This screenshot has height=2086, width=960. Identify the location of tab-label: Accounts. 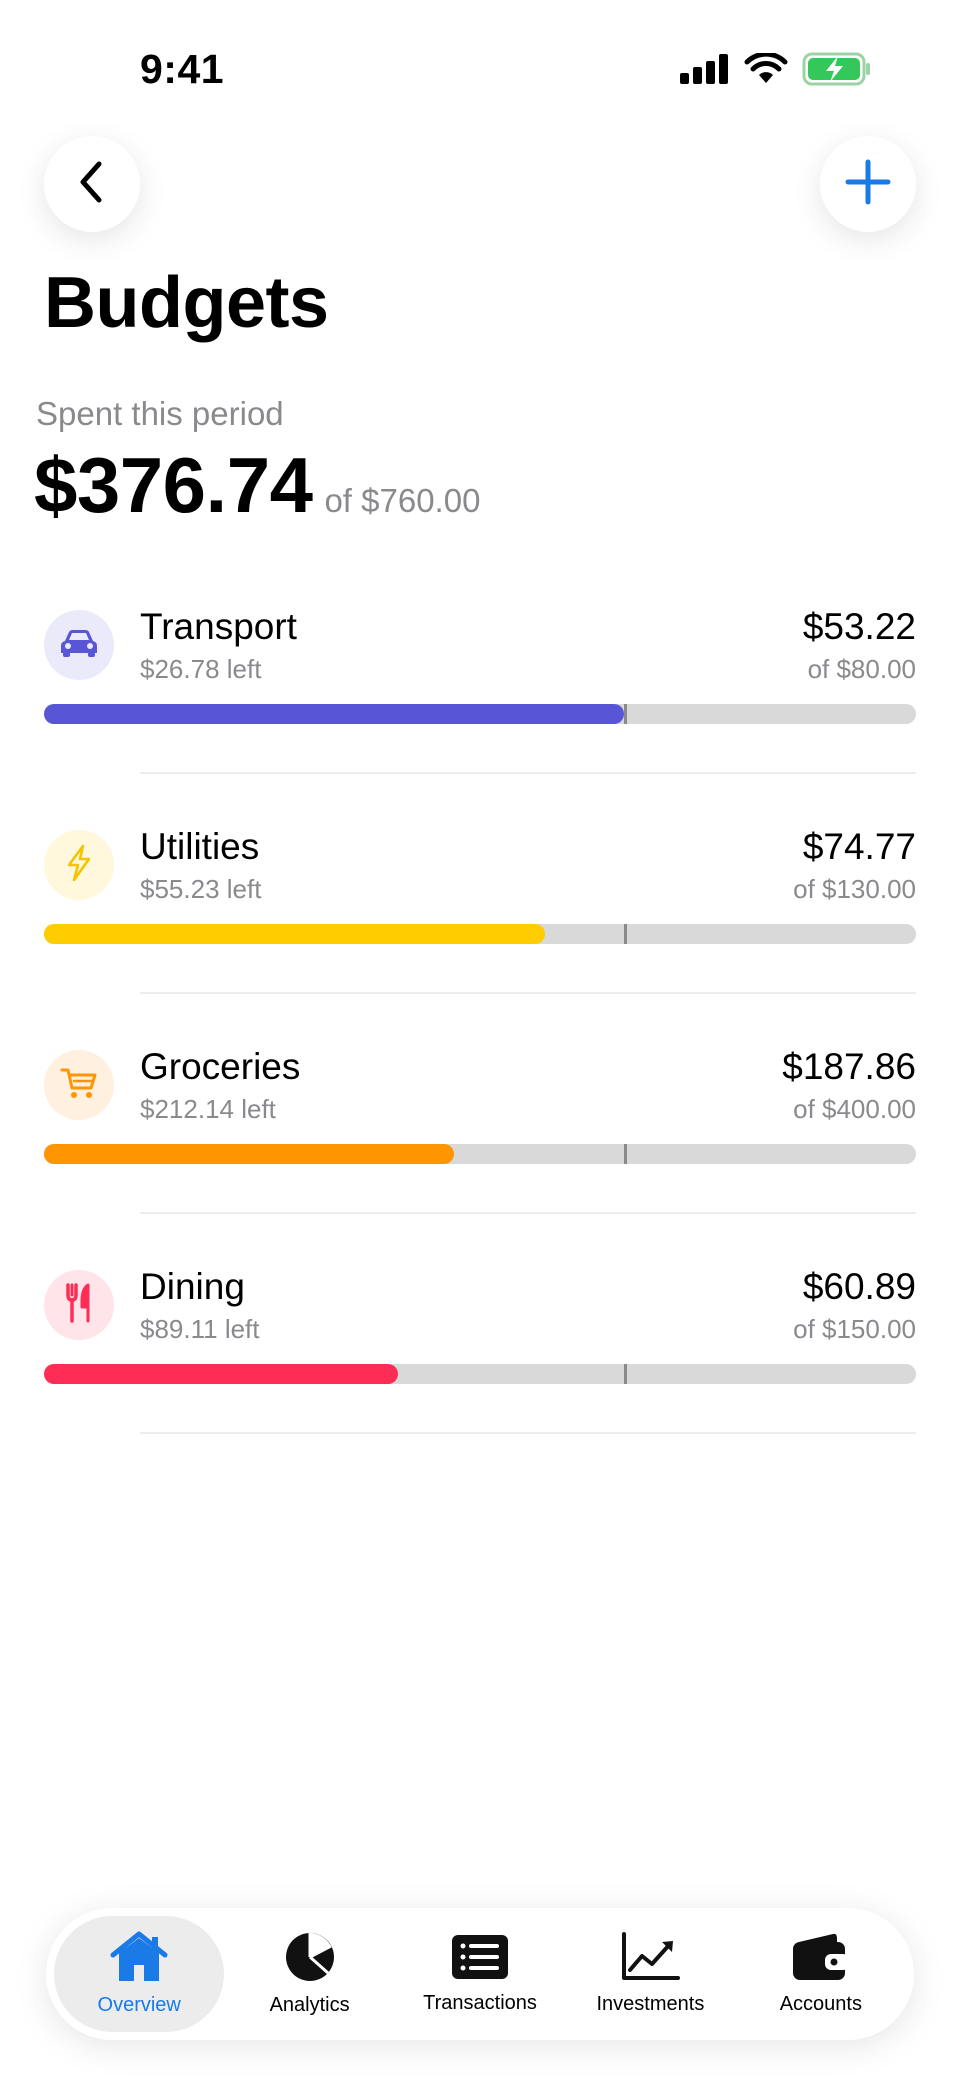
(820, 2004).